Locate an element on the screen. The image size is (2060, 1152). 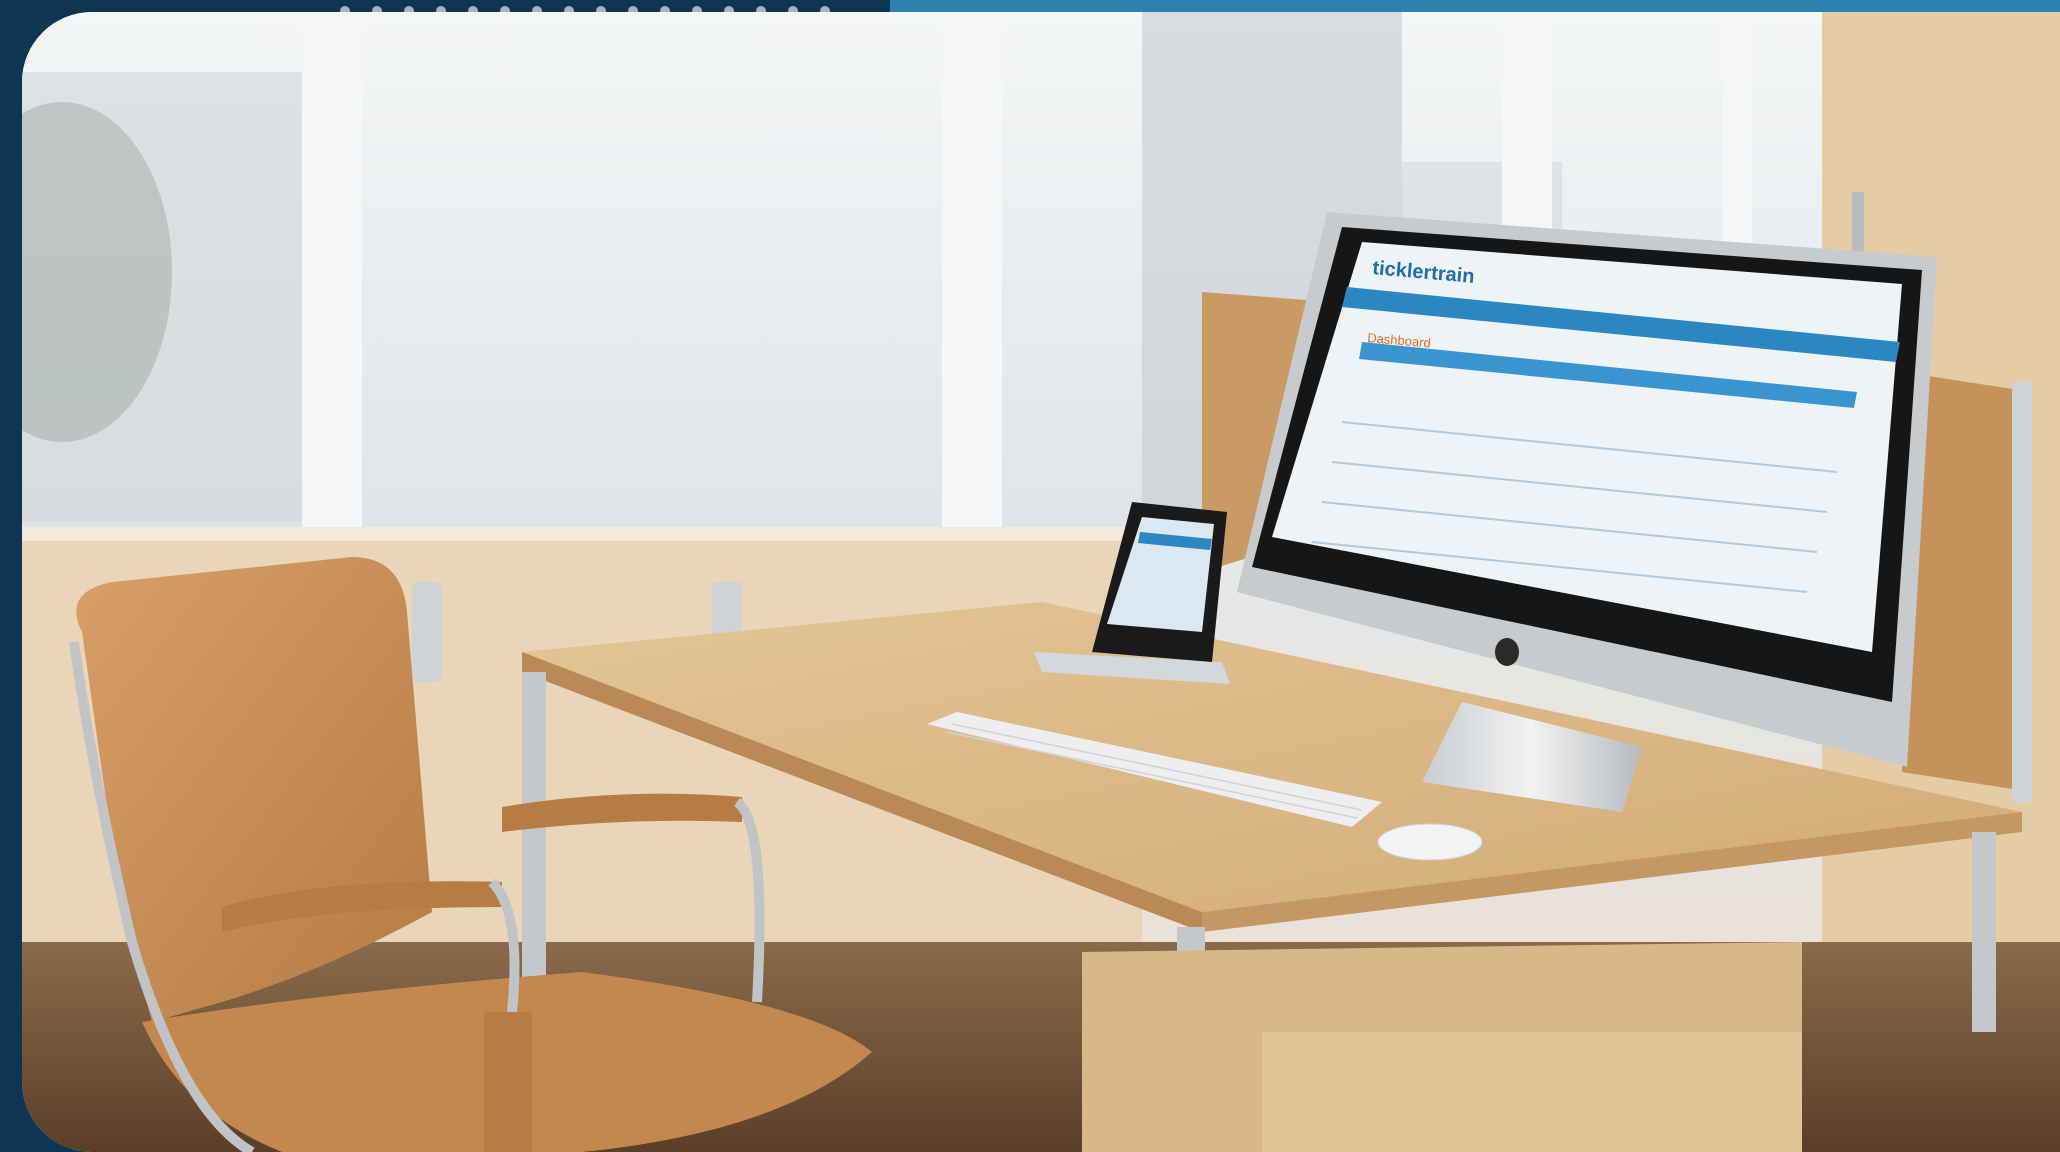
apple-logo is located at coordinates (1507, 652).